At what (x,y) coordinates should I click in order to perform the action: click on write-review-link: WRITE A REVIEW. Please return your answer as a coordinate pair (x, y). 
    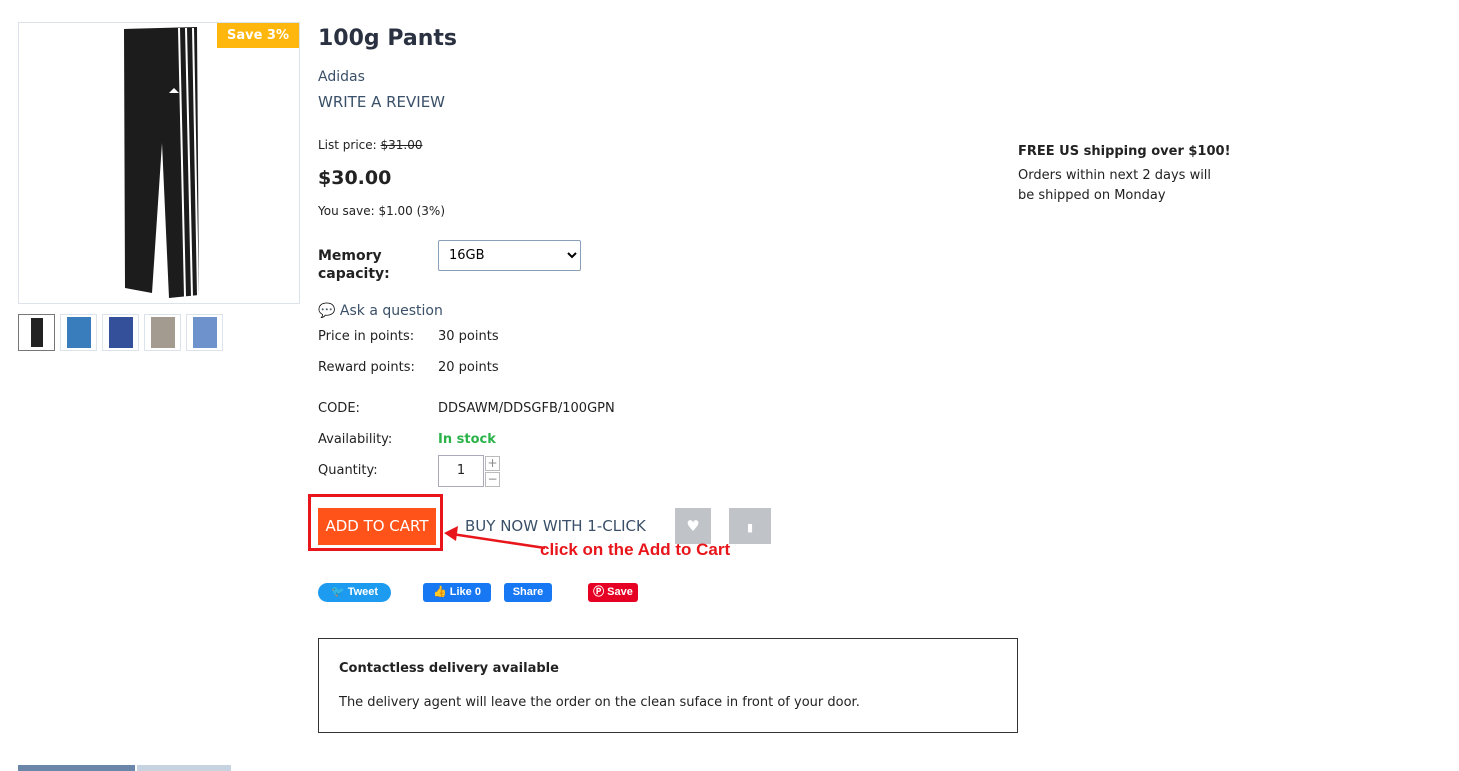
    Looking at the image, I should click on (381, 102).